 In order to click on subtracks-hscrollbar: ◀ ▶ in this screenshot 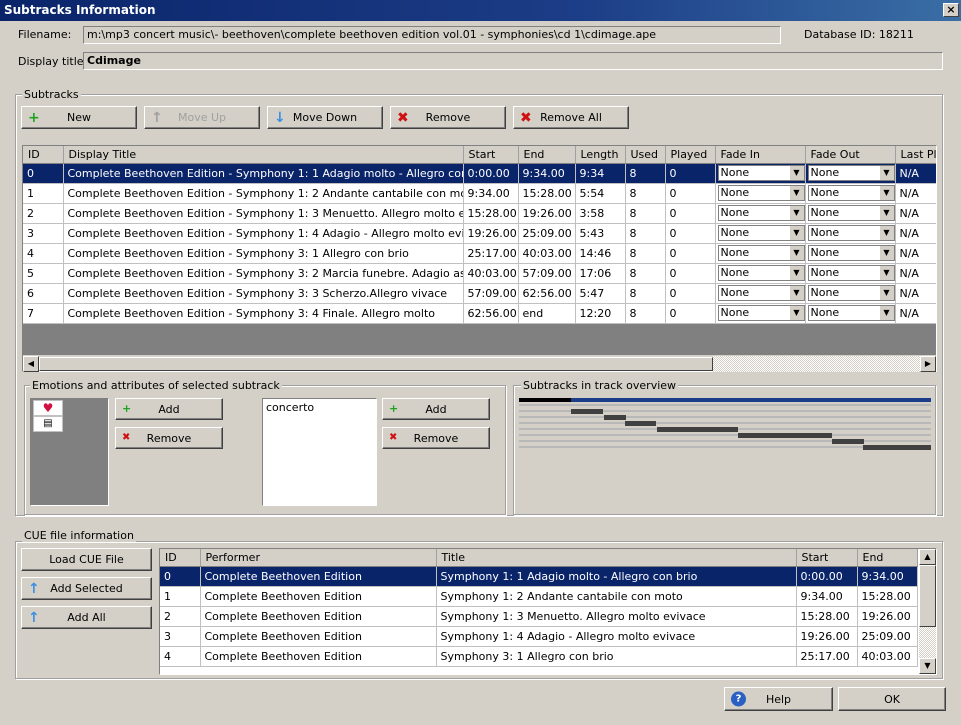, I will do `click(479, 363)`.